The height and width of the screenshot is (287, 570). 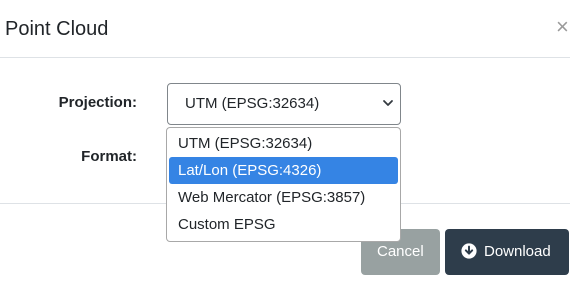 I want to click on download-button: Download, so click(x=507, y=252).